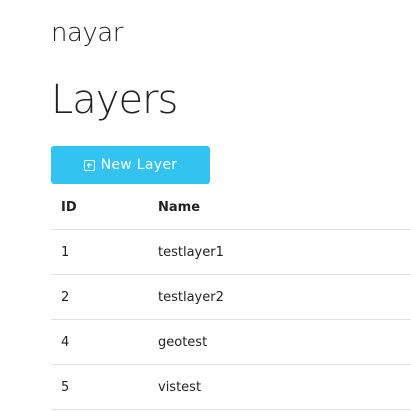 The height and width of the screenshot is (411, 411). I want to click on layer-name: testlayer1, so click(276, 252).